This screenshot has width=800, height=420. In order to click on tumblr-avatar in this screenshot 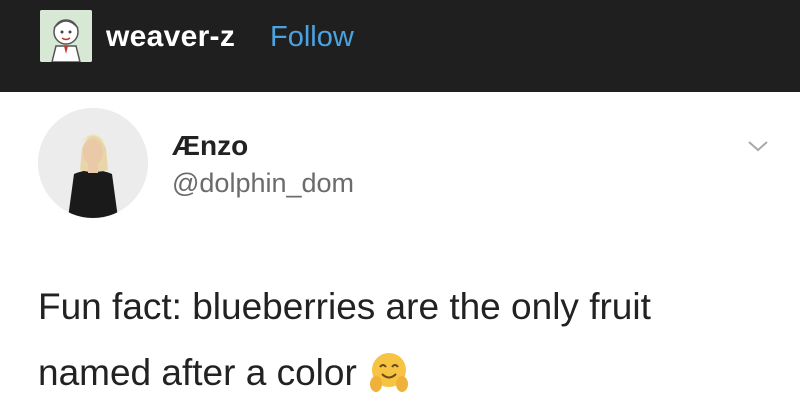, I will do `click(66, 36)`.